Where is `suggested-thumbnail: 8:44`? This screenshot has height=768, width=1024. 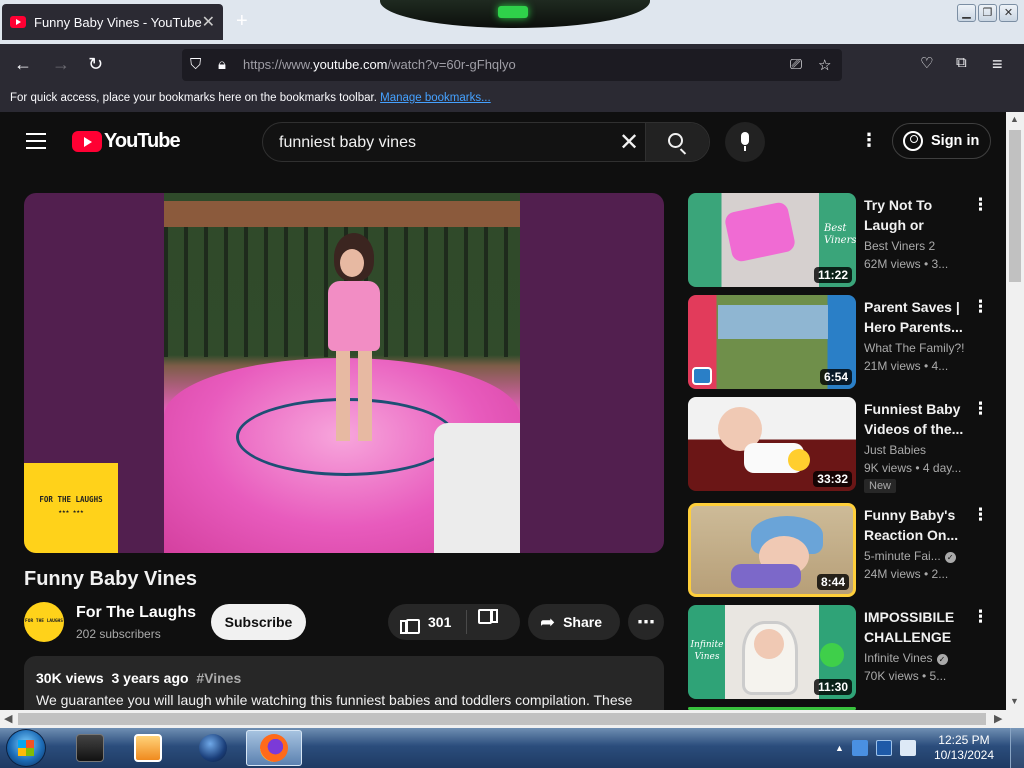 suggested-thumbnail: 8:44 is located at coordinates (772, 550).